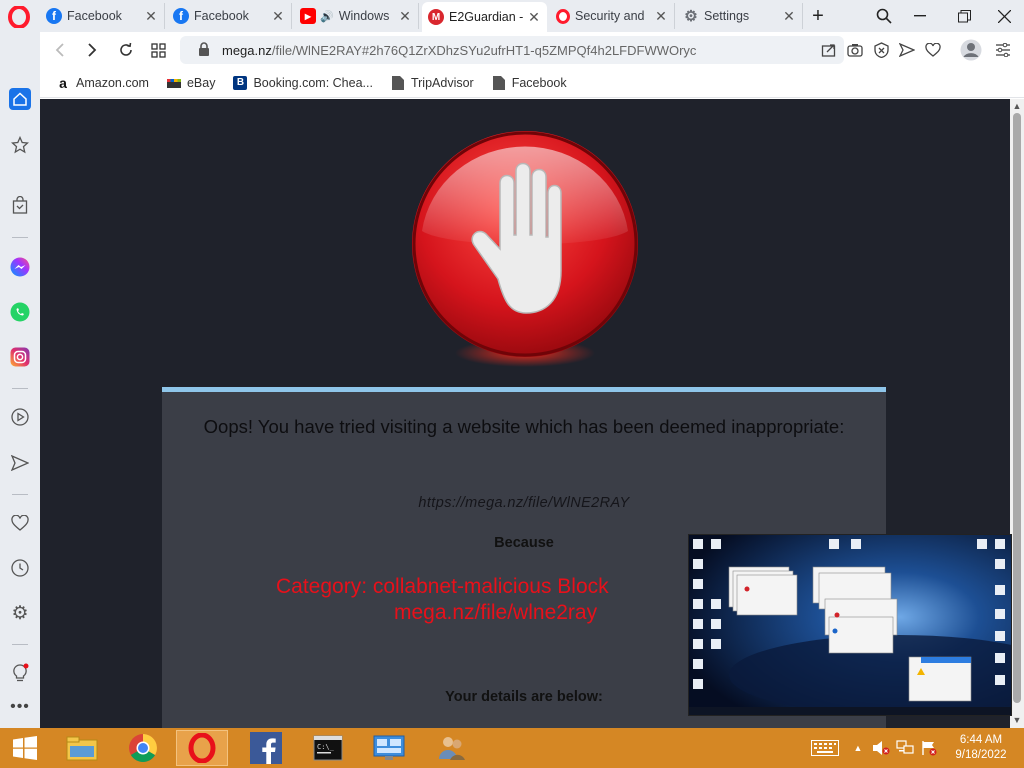  What do you see at coordinates (829, 50) in the screenshot?
I see `share-icon` at bounding box center [829, 50].